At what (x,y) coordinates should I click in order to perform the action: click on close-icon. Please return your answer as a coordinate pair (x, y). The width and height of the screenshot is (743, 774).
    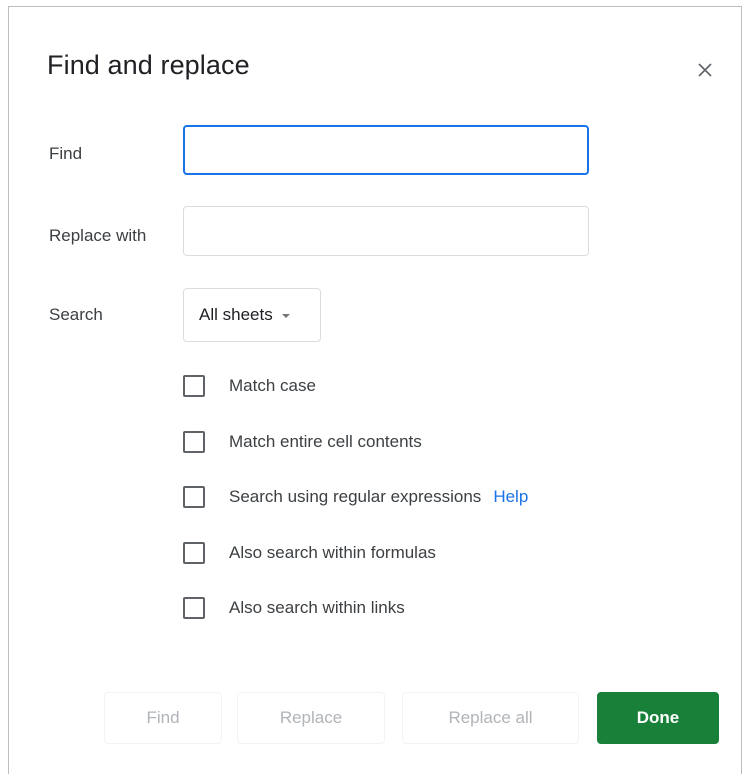
    Looking at the image, I should click on (705, 70).